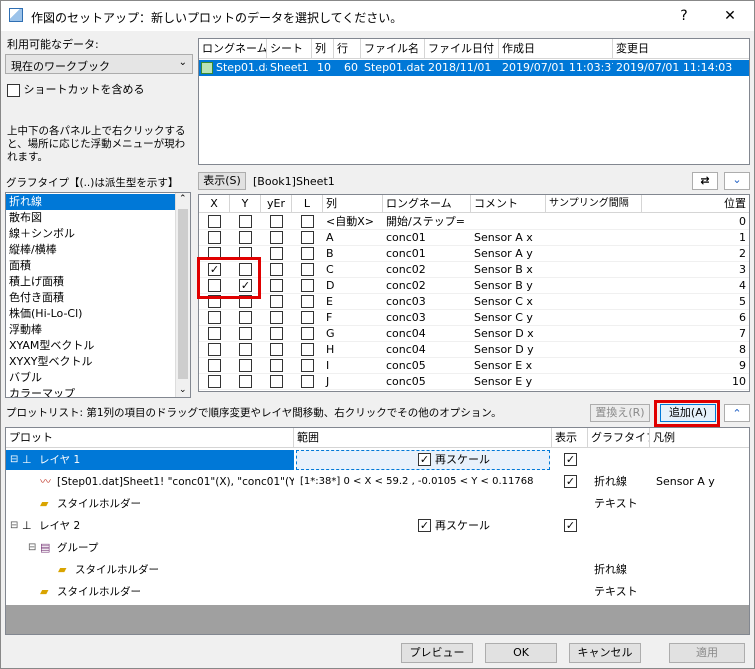 This screenshot has height=669, width=755. I want to click on plot-type-item: 面積, so click(90, 266).